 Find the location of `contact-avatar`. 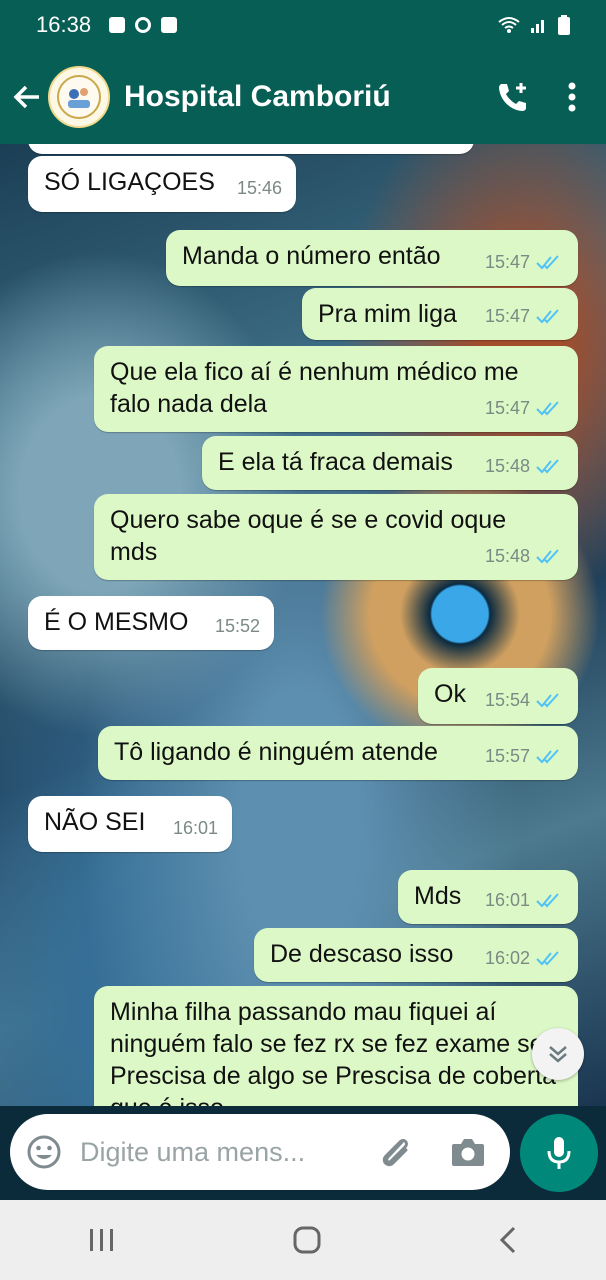

contact-avatar is located at coordinates (79, 97).